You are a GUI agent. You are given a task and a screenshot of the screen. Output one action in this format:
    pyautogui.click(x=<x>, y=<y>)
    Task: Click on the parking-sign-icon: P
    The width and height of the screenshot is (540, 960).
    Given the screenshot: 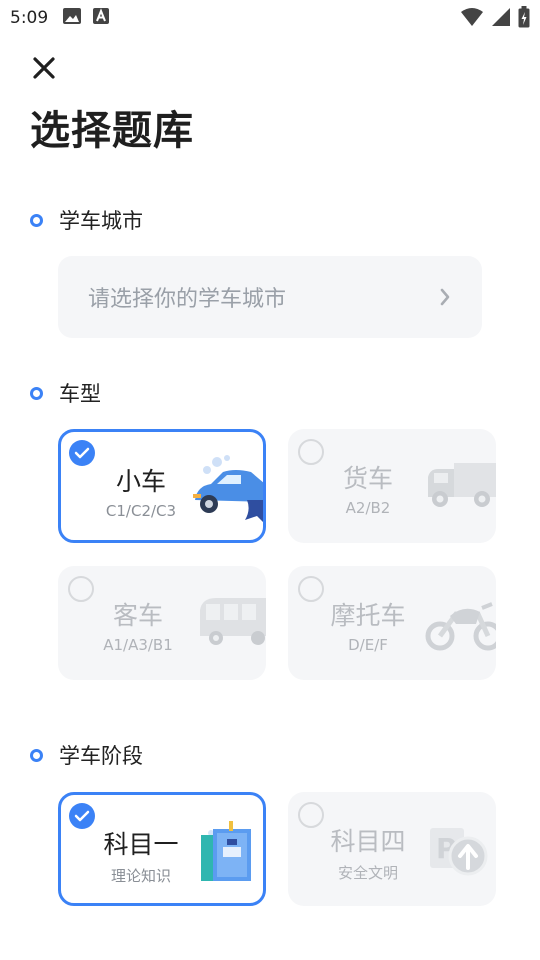 What is the action you would take?
    pyautogui.click(x=458, y=850)
    